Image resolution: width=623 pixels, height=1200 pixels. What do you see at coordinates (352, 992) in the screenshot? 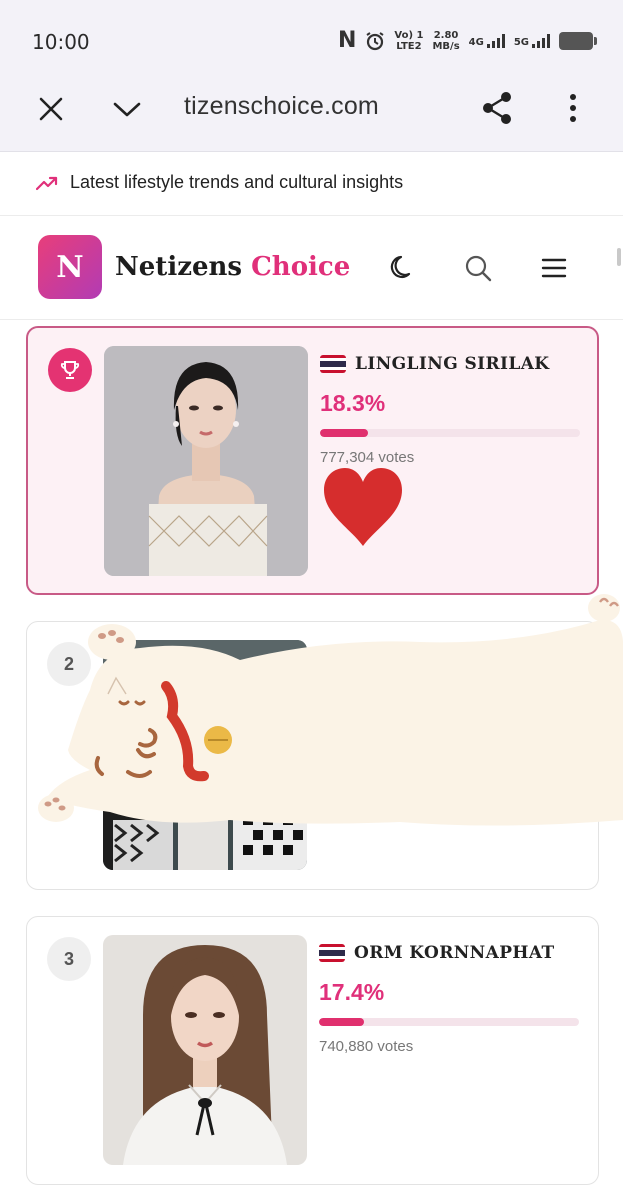
I see `vote-percentage: 17.4%` at bounding box center [352, 992].